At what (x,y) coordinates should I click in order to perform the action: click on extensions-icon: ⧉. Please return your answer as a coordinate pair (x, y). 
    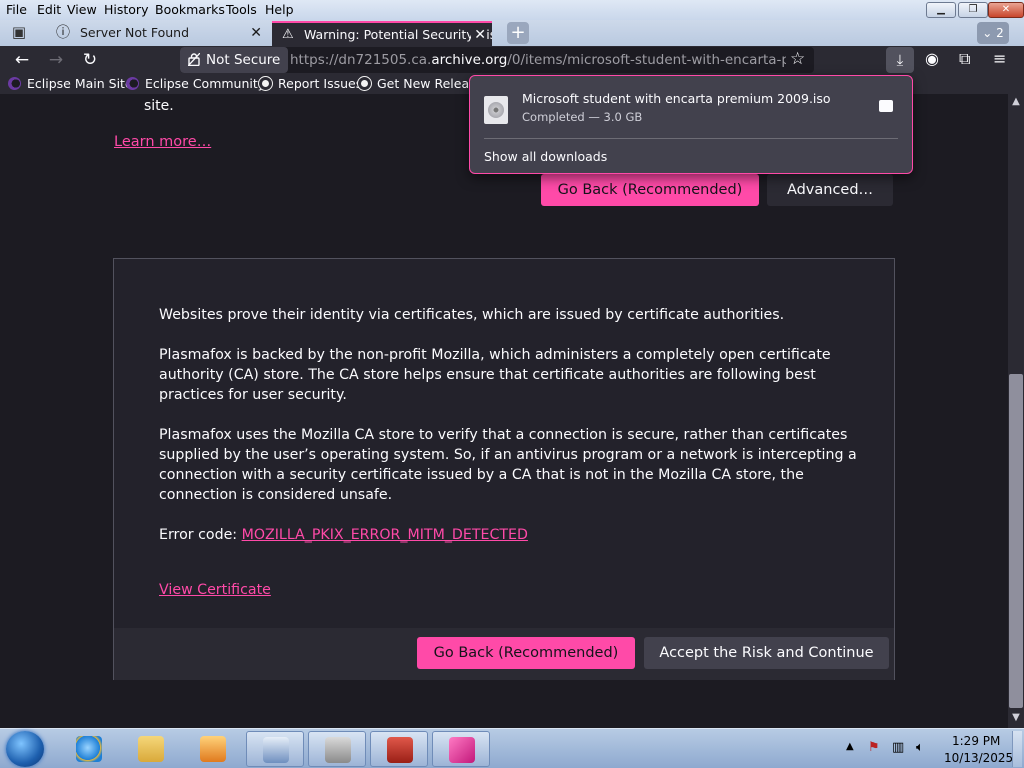
    Looking at the image, I should click on (964, 59).